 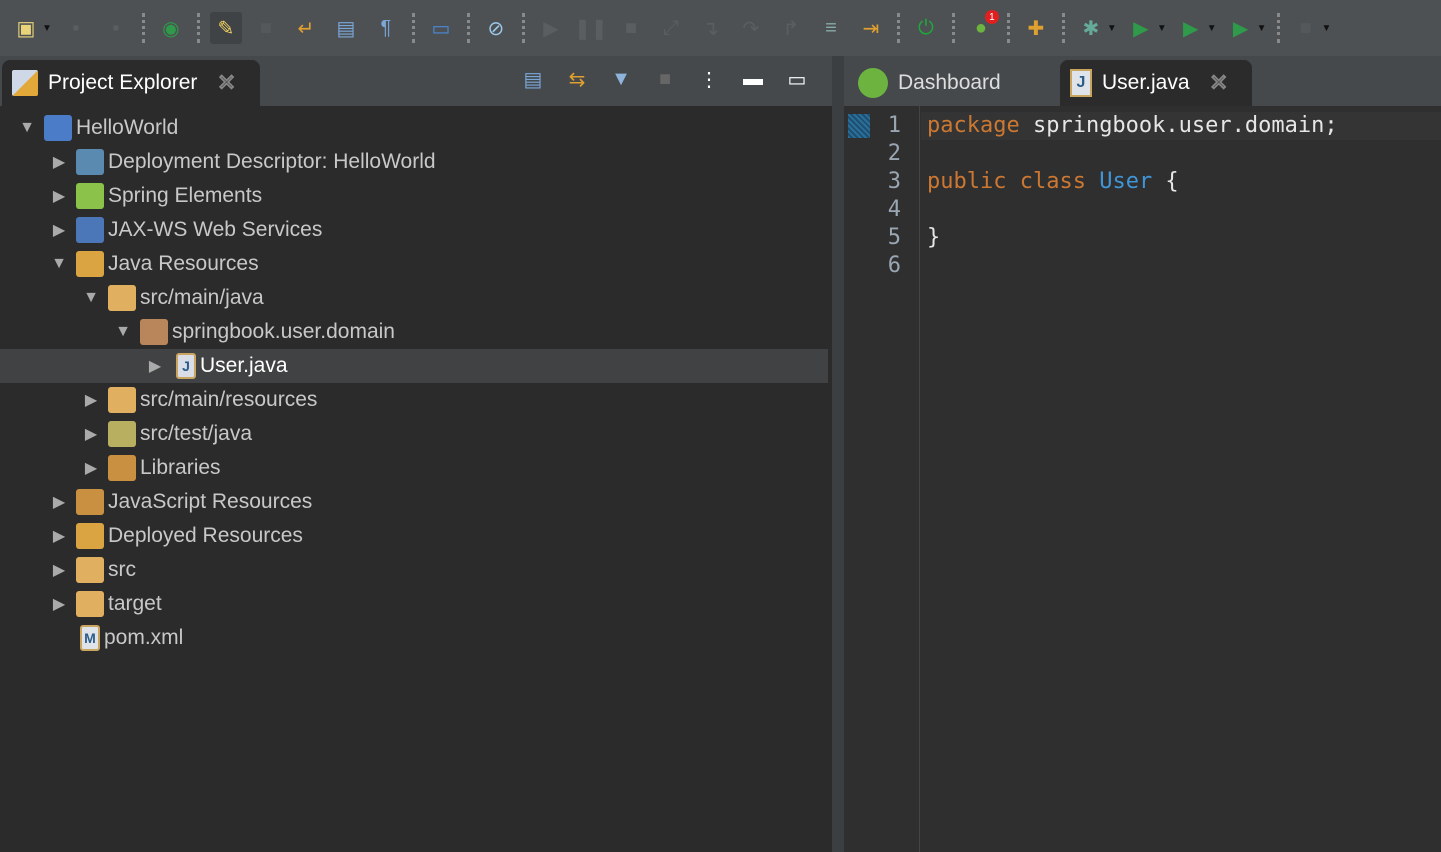 What do you see at coordinates (414, 162) in the screenshot?
I see `tree-item: ▶ Deployment Descriptor: HelloWorld` at bounding box center [414, 162].